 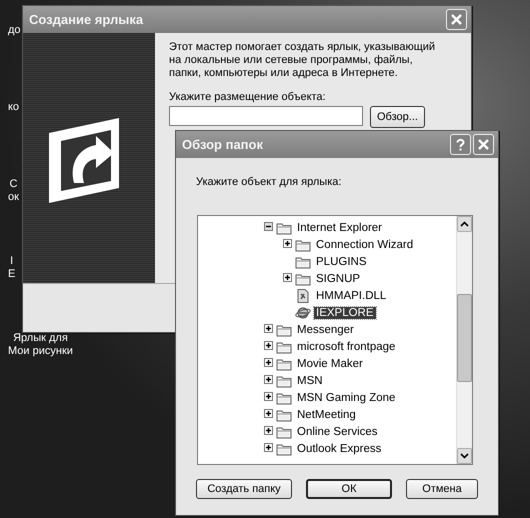 I want to click on window-title: Создание ярлыка, so click(x=86, y=19).